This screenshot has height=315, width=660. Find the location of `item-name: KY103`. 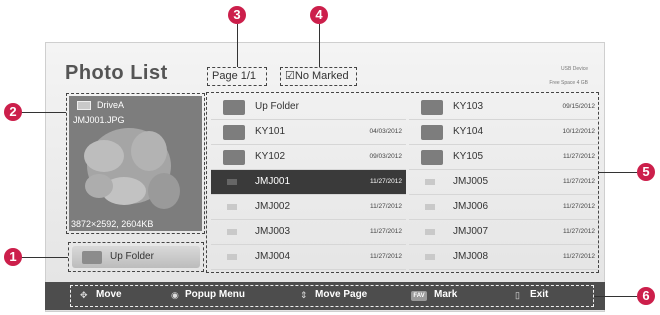

item-name: KY103 is located at coordinates (468, 106).